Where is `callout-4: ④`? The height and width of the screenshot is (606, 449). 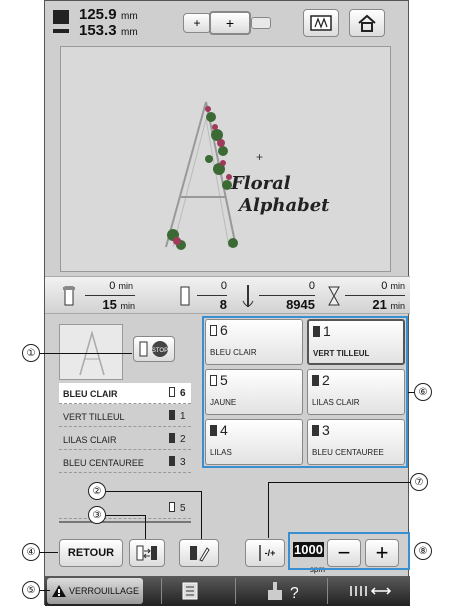 callout-4: ④ is located at coordinates (31, 552).